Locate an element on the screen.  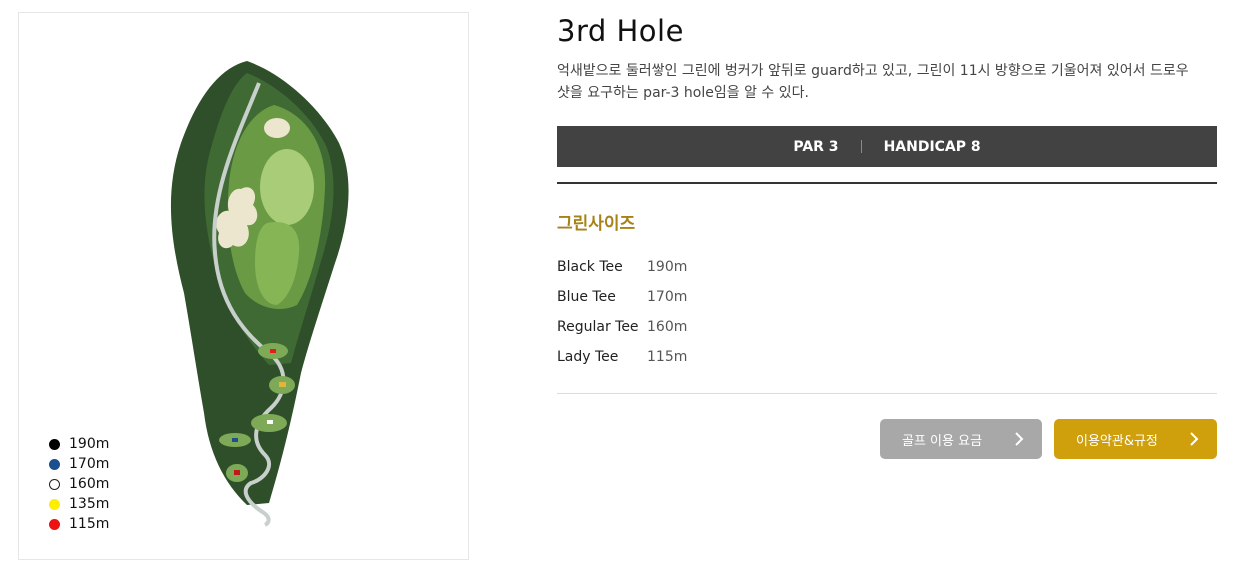
golf-fee-button-label: 골프 이용 요금 is located at coordinates (942, 441).